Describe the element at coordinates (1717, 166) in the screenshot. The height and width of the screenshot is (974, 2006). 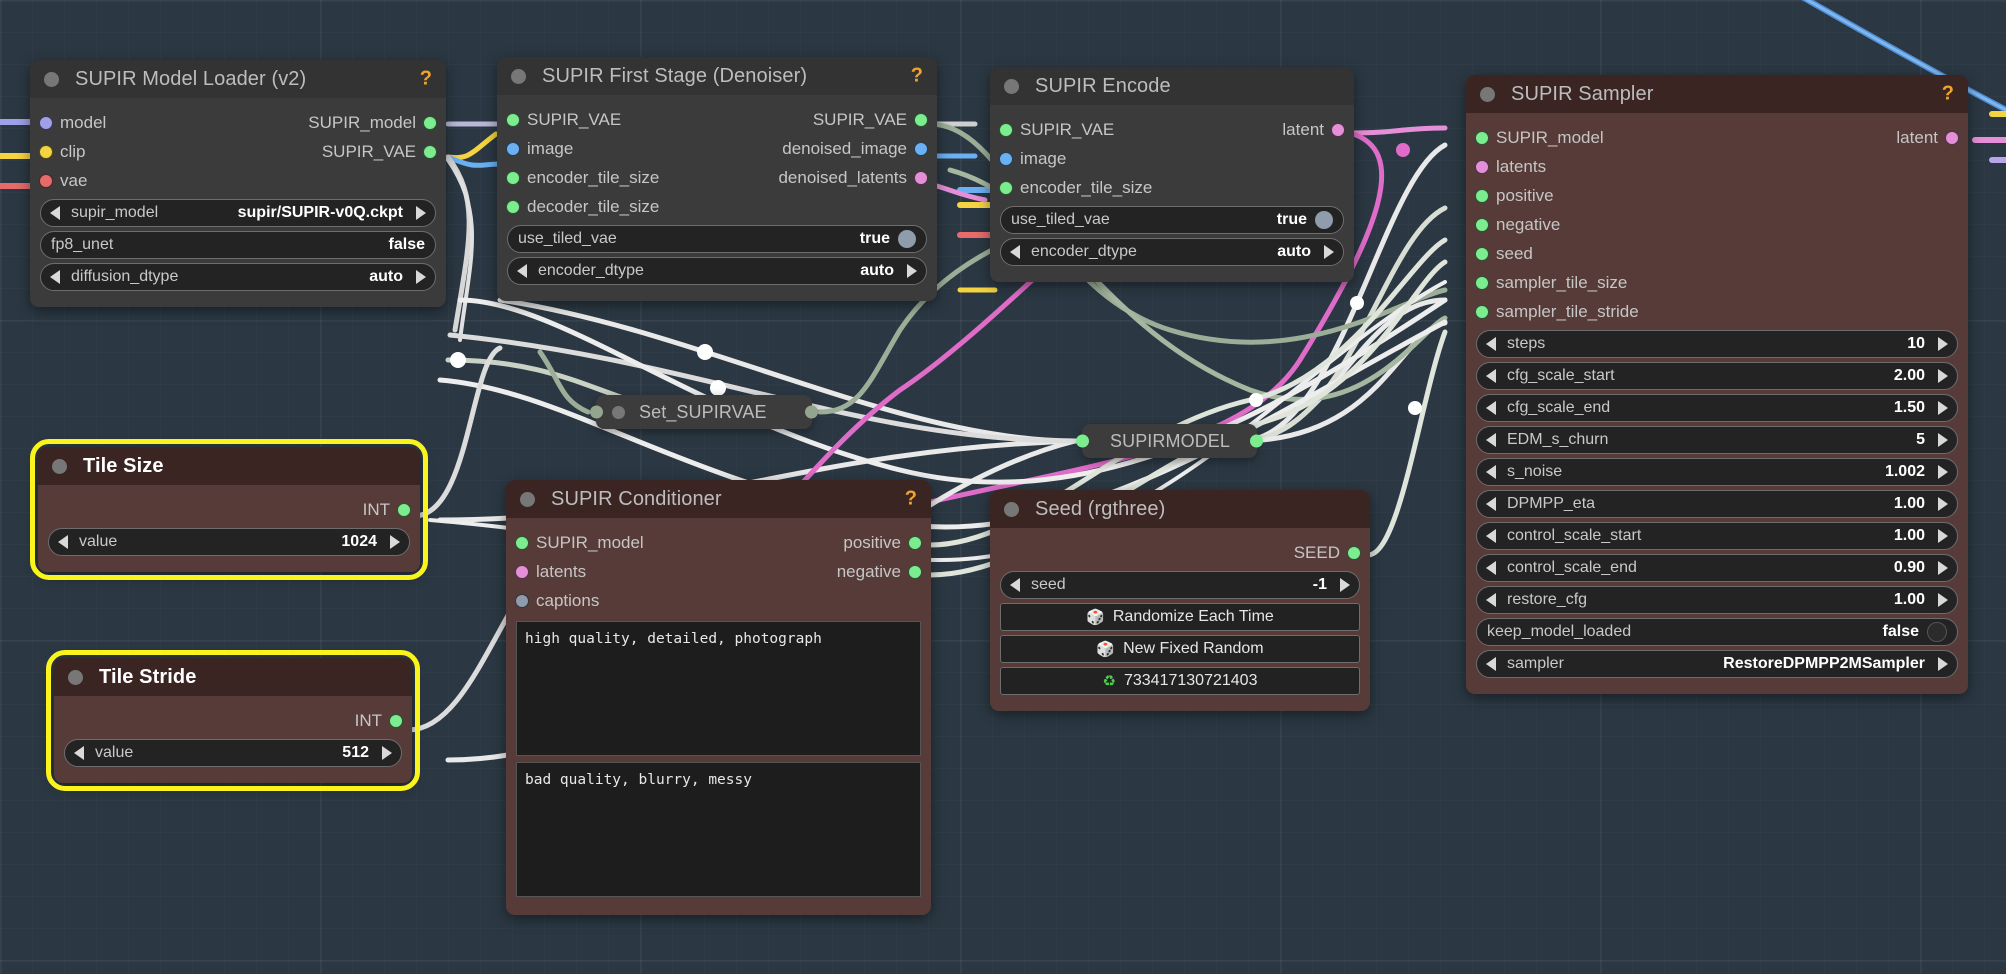
I see `input-slot-latents: latents` at that location.